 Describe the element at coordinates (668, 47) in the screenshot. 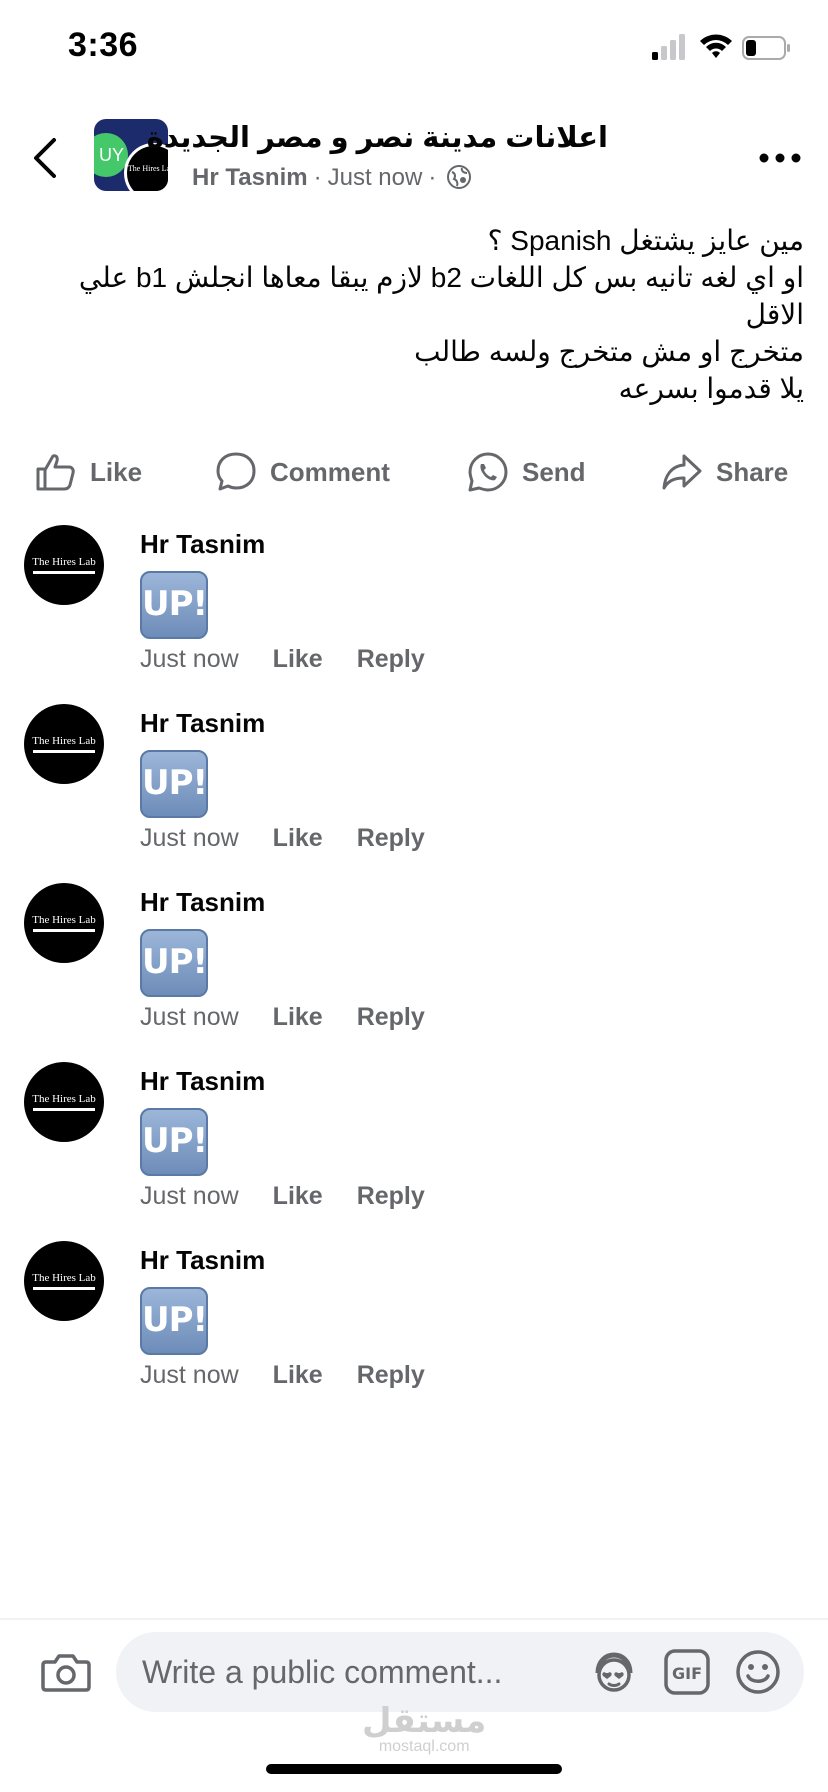

I see `cellular-signal-icon` at that location.